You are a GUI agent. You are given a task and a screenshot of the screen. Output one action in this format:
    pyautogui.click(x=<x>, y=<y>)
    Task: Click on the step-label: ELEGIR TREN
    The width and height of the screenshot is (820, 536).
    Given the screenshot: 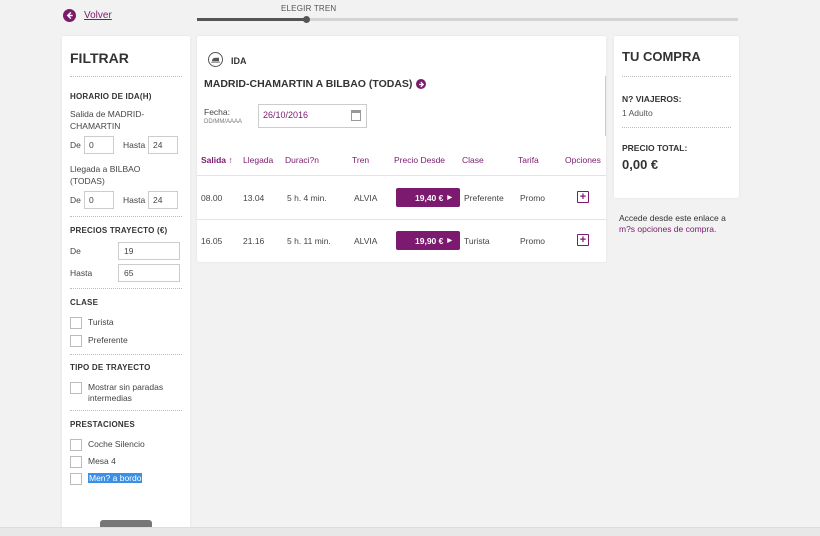 What is the action you would take?
    pyautogui.click(x=309, y=8)
    